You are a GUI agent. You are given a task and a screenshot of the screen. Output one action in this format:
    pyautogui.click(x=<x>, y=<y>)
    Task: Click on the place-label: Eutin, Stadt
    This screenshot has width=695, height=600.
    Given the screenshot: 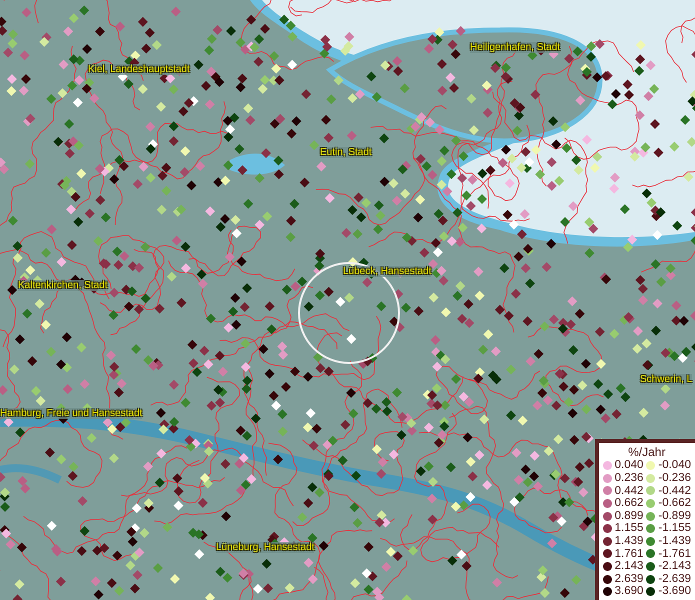 What is the action you would take?
    pyautogui.click(x=346, y=152)
    